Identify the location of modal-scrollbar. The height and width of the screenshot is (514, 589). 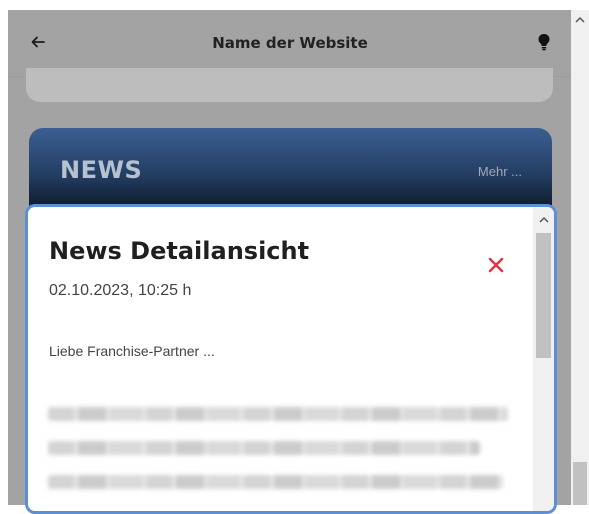
(543, 359).